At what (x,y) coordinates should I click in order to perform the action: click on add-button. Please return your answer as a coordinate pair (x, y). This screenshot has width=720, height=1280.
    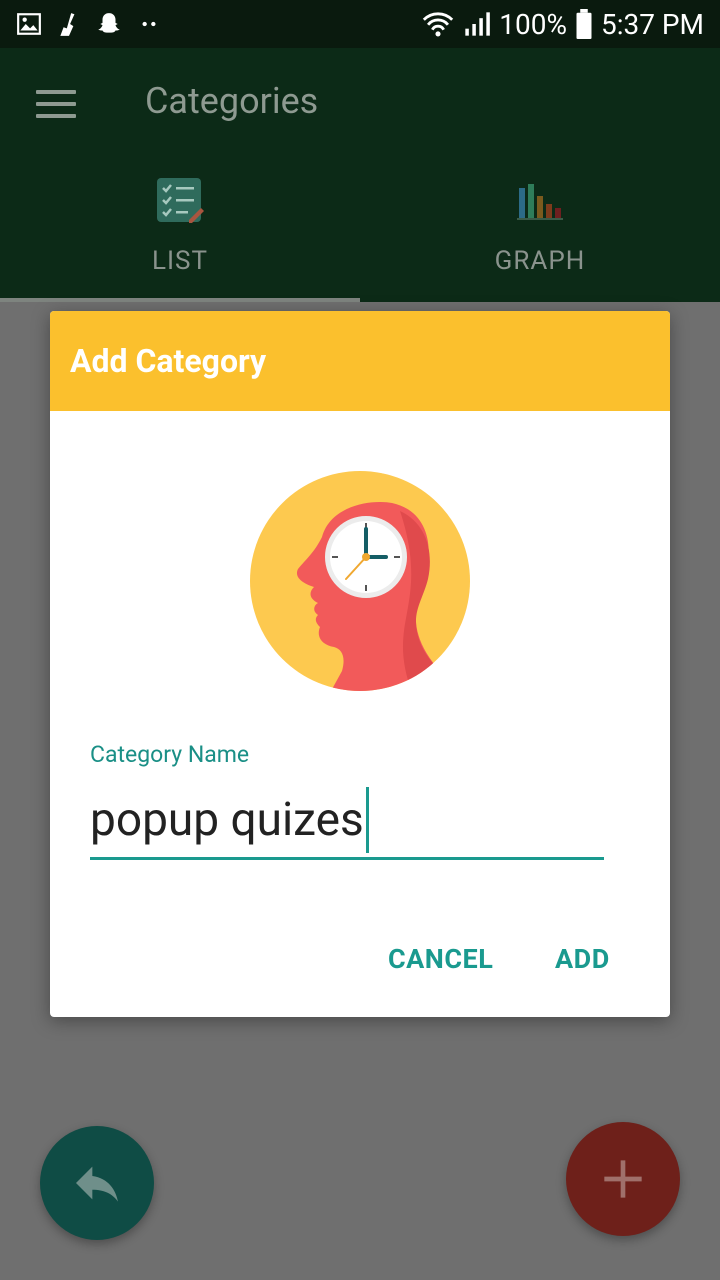
    Looking at the image, I should click on (623, 1179).